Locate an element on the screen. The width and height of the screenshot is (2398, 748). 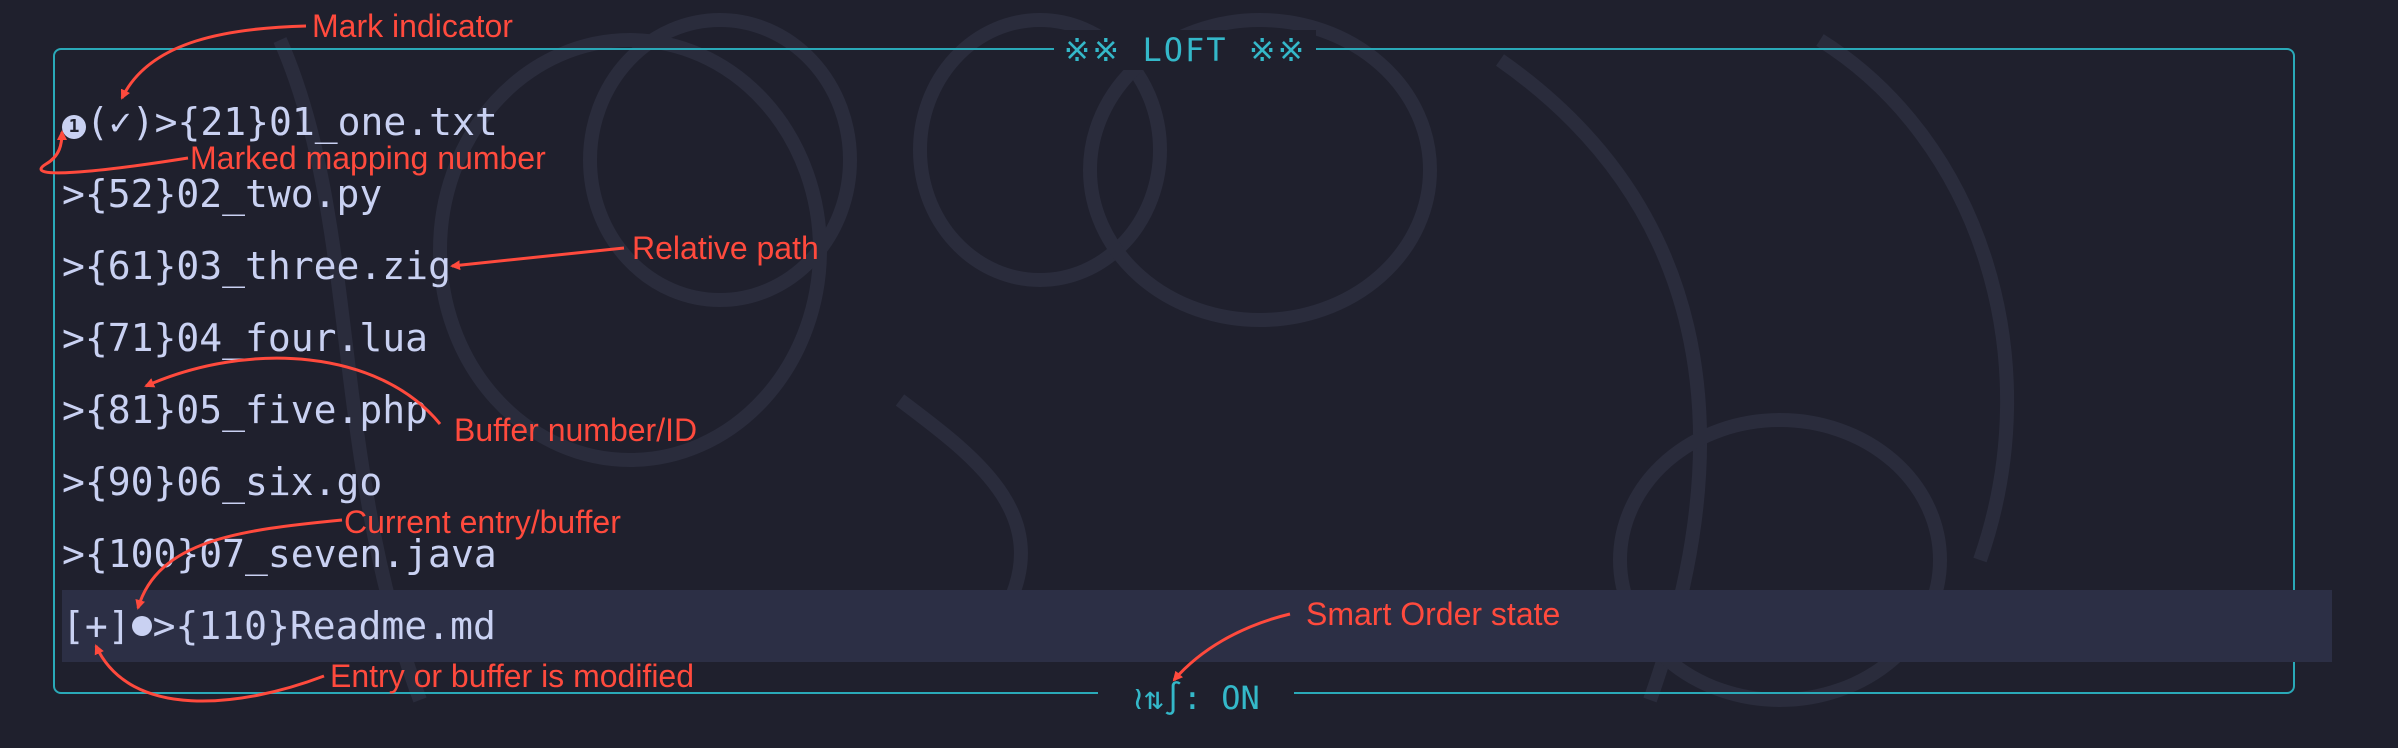
annotation-marked-mapping-number: Marked mapping number is located at coordinates (368, 158).